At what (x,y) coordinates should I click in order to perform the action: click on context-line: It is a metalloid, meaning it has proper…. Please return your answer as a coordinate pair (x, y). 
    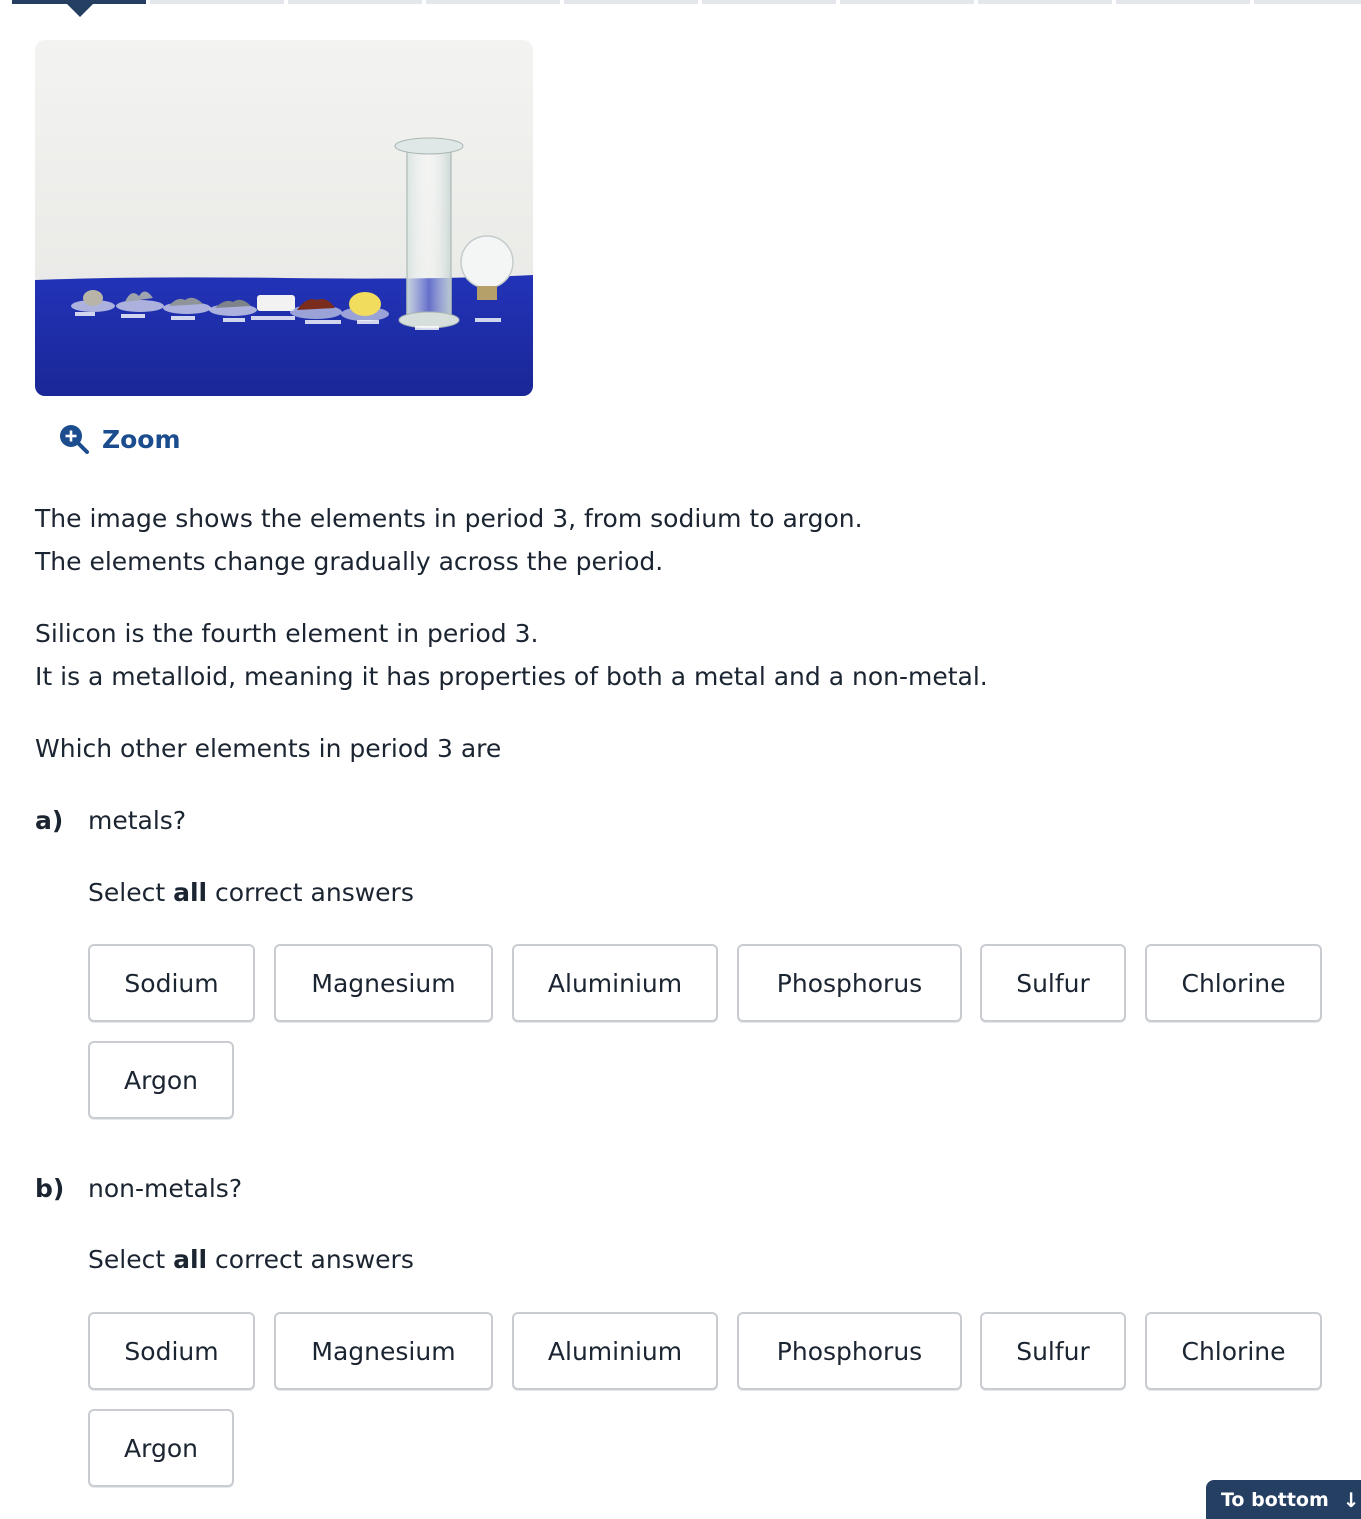
    Looking at the image, I should click on (511, 676).